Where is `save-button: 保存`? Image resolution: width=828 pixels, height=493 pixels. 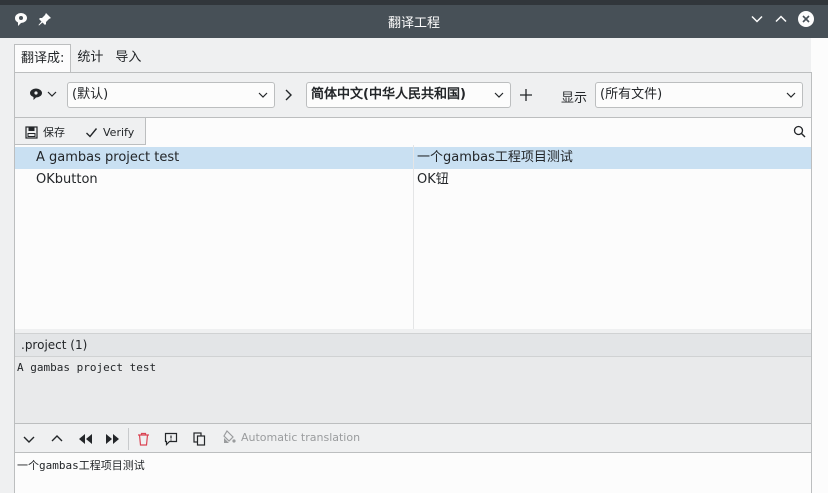
save-button: 保存 is located at coordinates (45, 132).